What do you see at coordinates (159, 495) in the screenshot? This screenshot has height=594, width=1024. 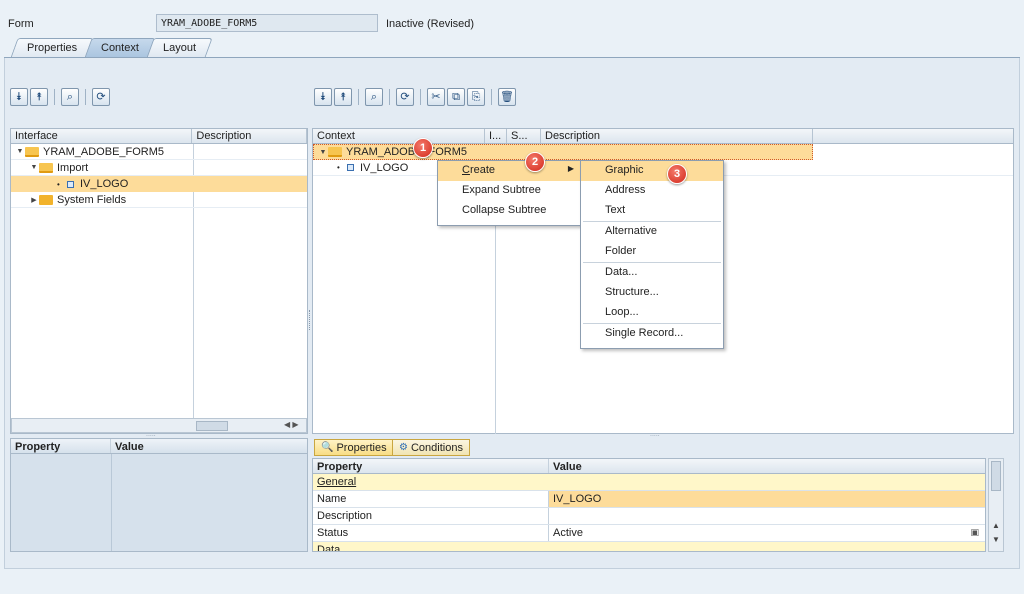 I see `interface-property-grid: Property Value` at bounding box center [159, 495].